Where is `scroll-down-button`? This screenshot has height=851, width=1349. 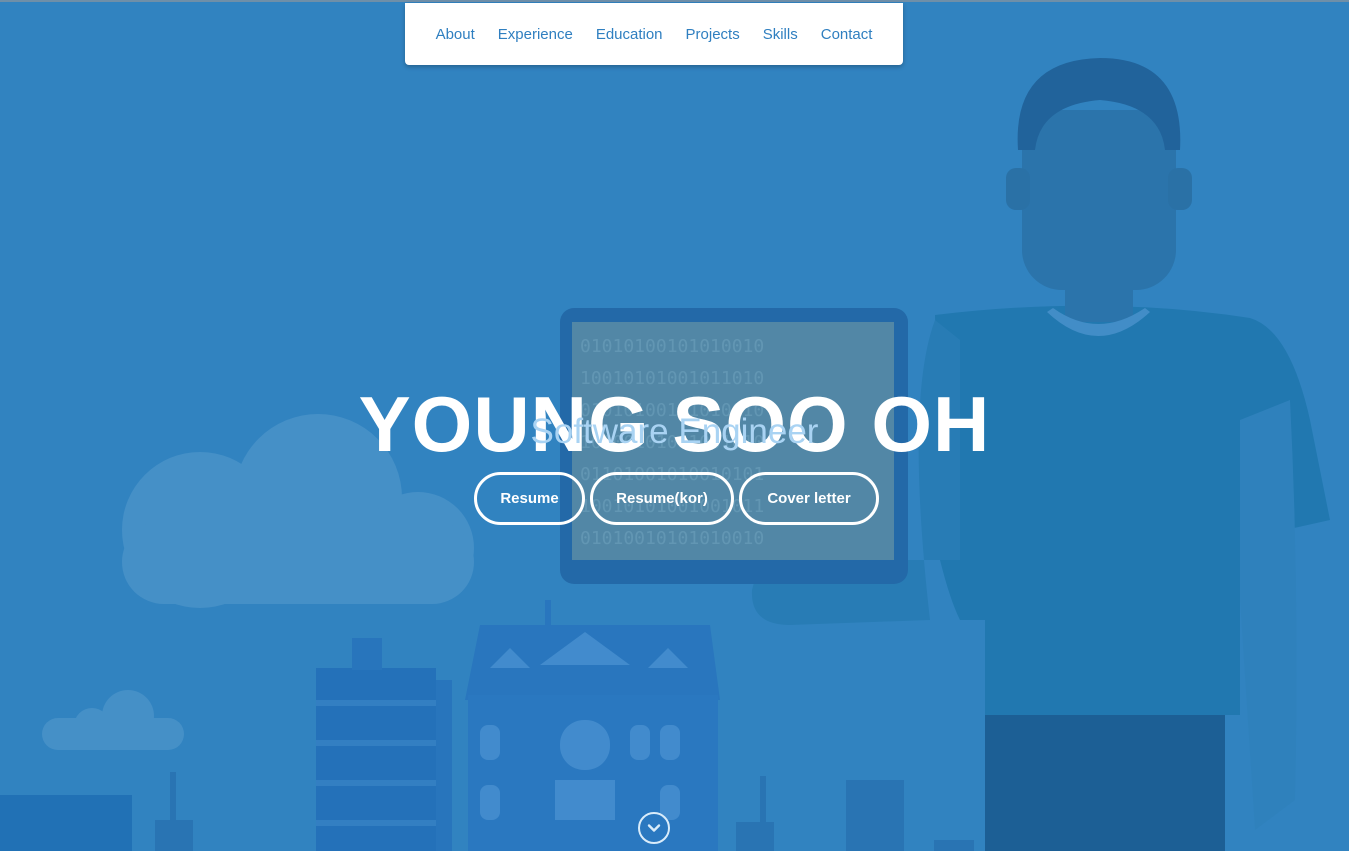
scroll-down-button is located at coordinates (654, 828).